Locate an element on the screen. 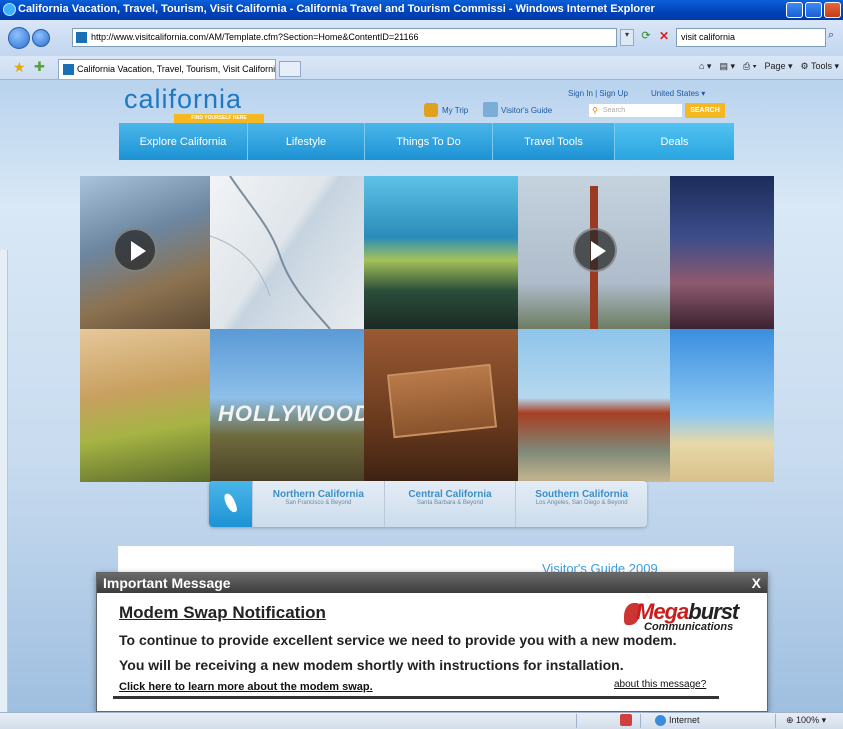 This screenshot has height=729, width=843. california-logo: california FIND YOURSELF HERE is located at coordinates (194, 104).